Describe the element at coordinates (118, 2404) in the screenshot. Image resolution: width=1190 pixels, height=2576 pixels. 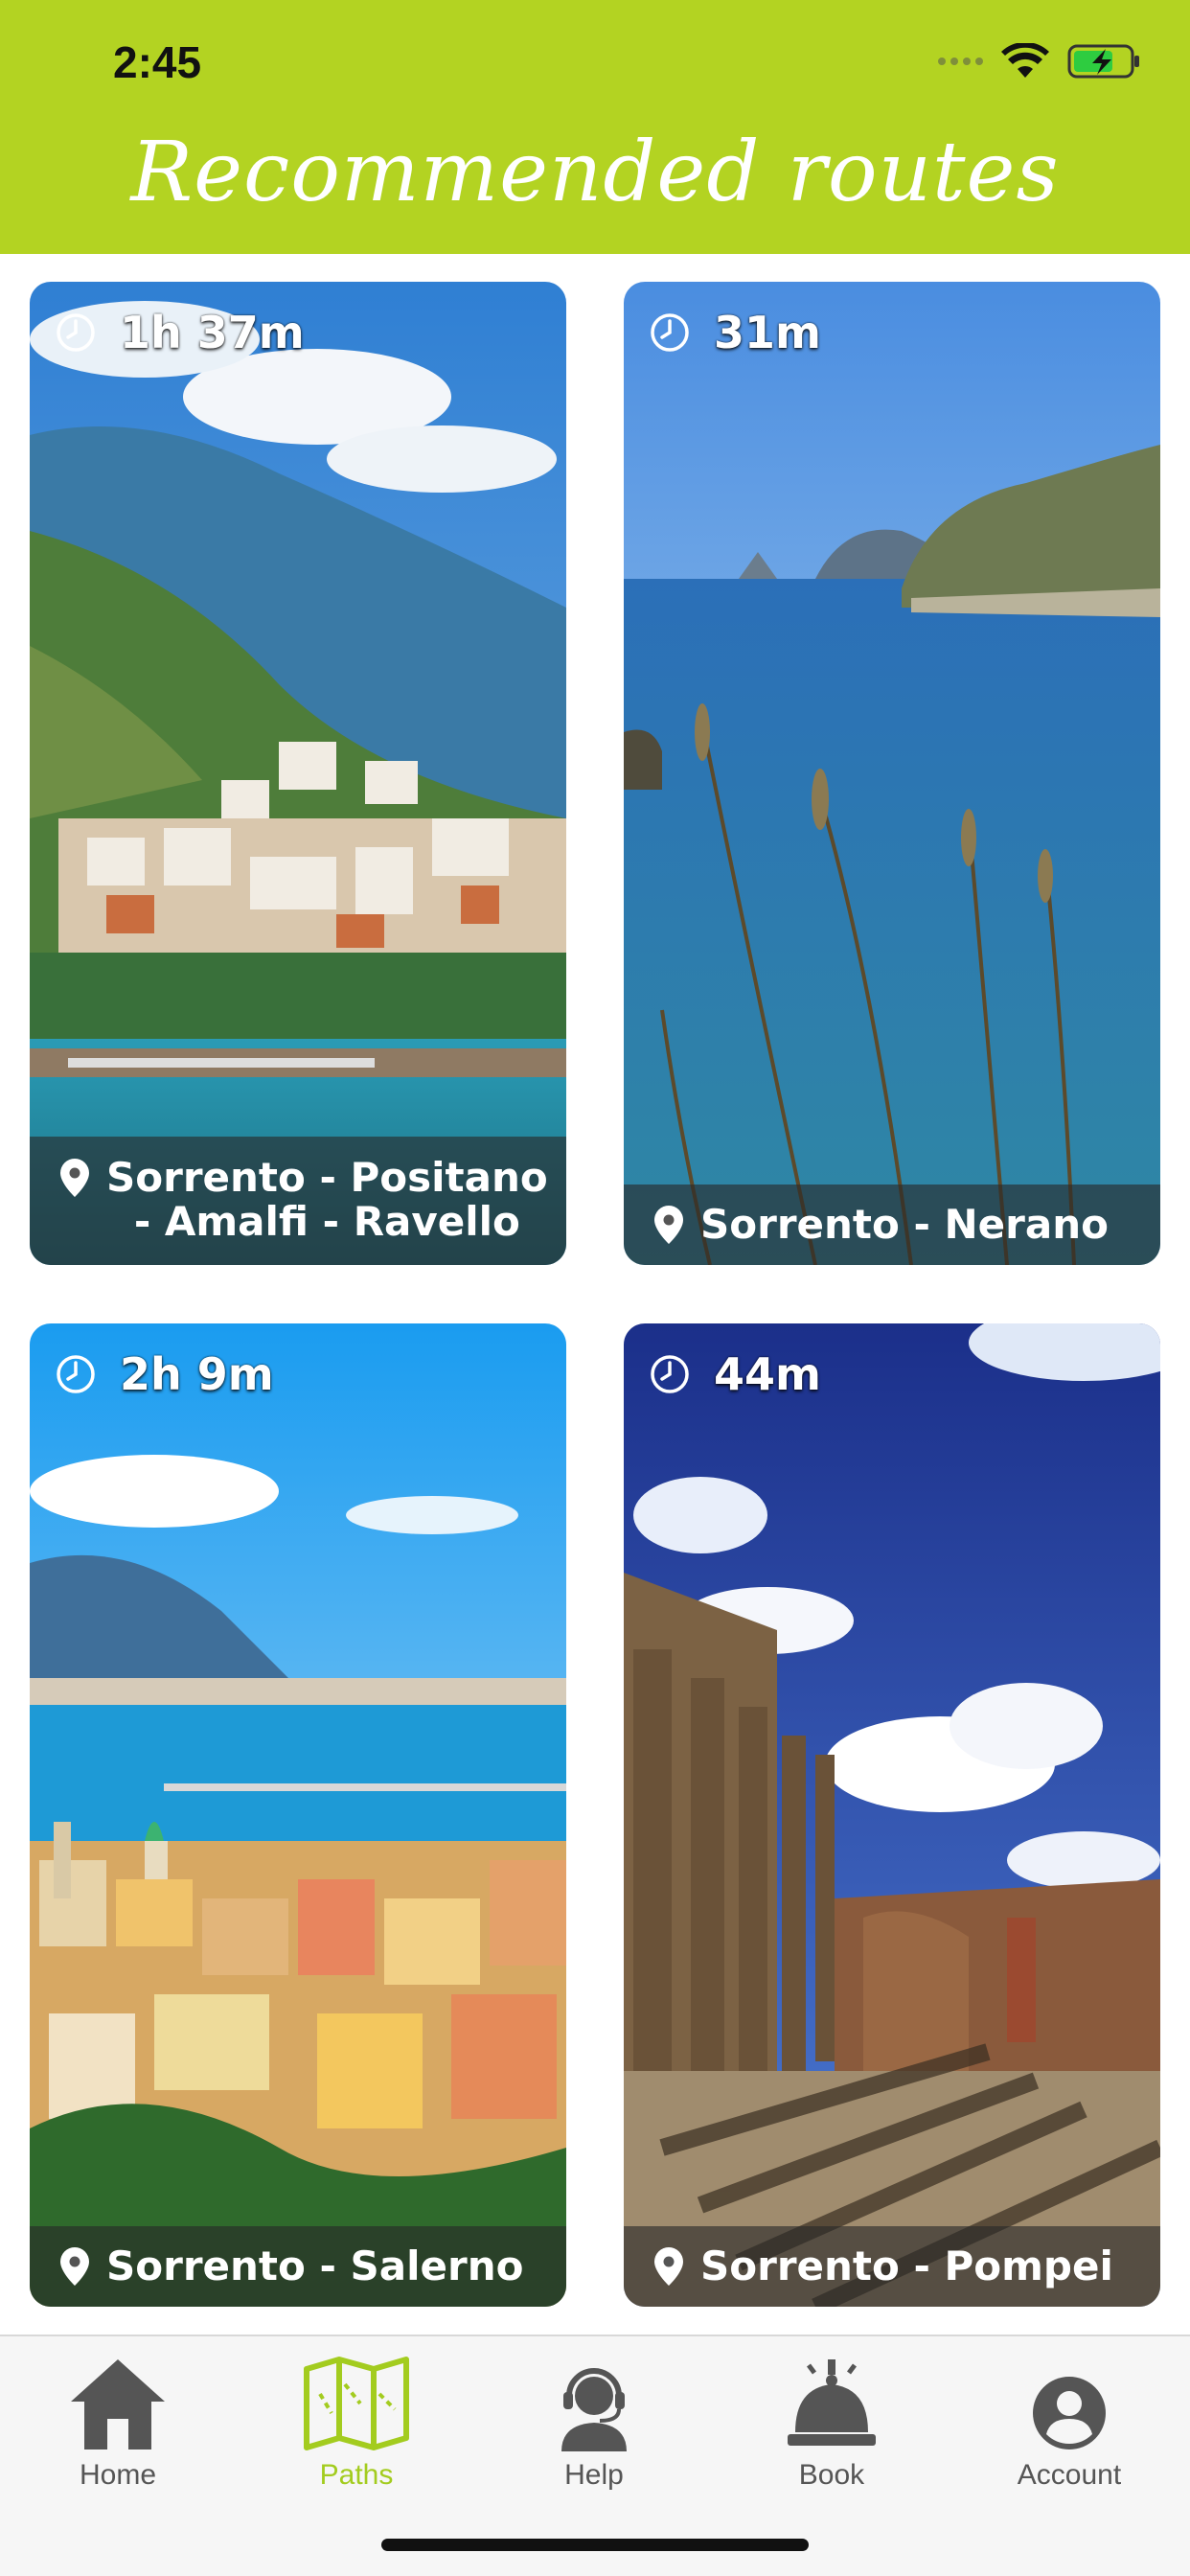
I see `house-icon` at that location.